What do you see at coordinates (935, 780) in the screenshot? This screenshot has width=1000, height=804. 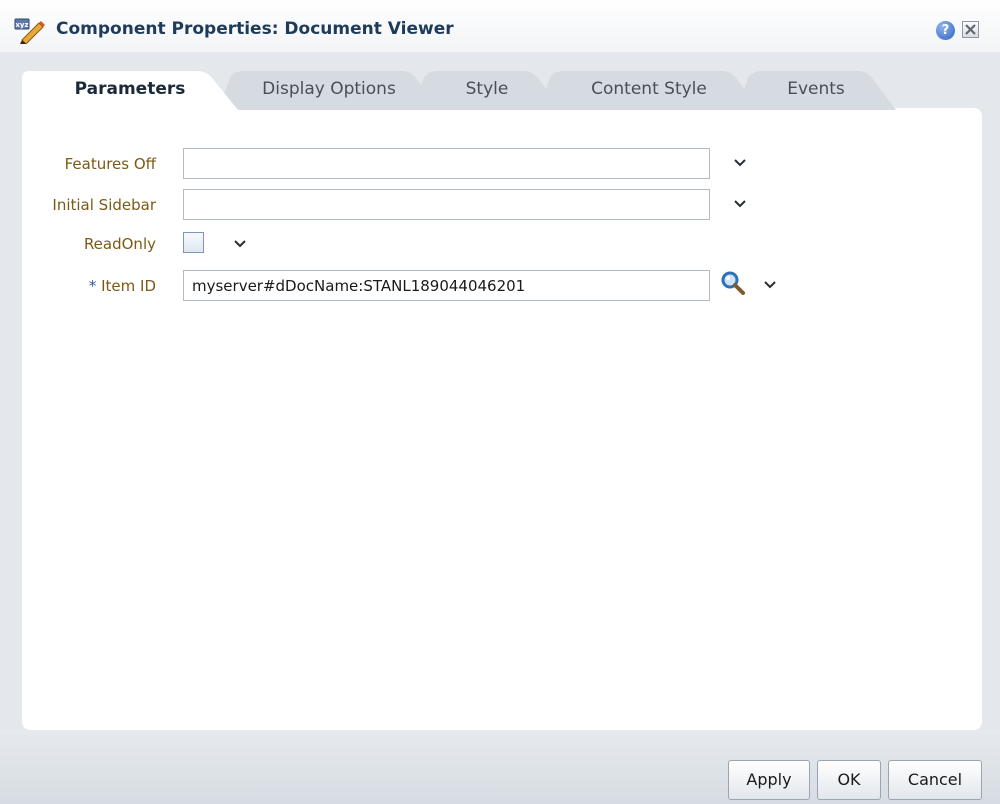 I see `cancel-button: Cancel` at bounding box center [935, 780].